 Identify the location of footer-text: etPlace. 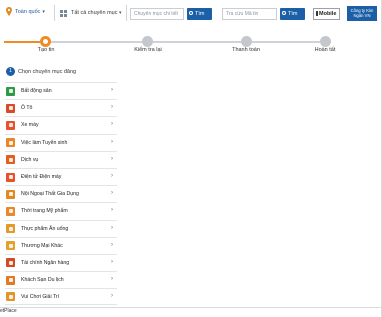
(8, 311).